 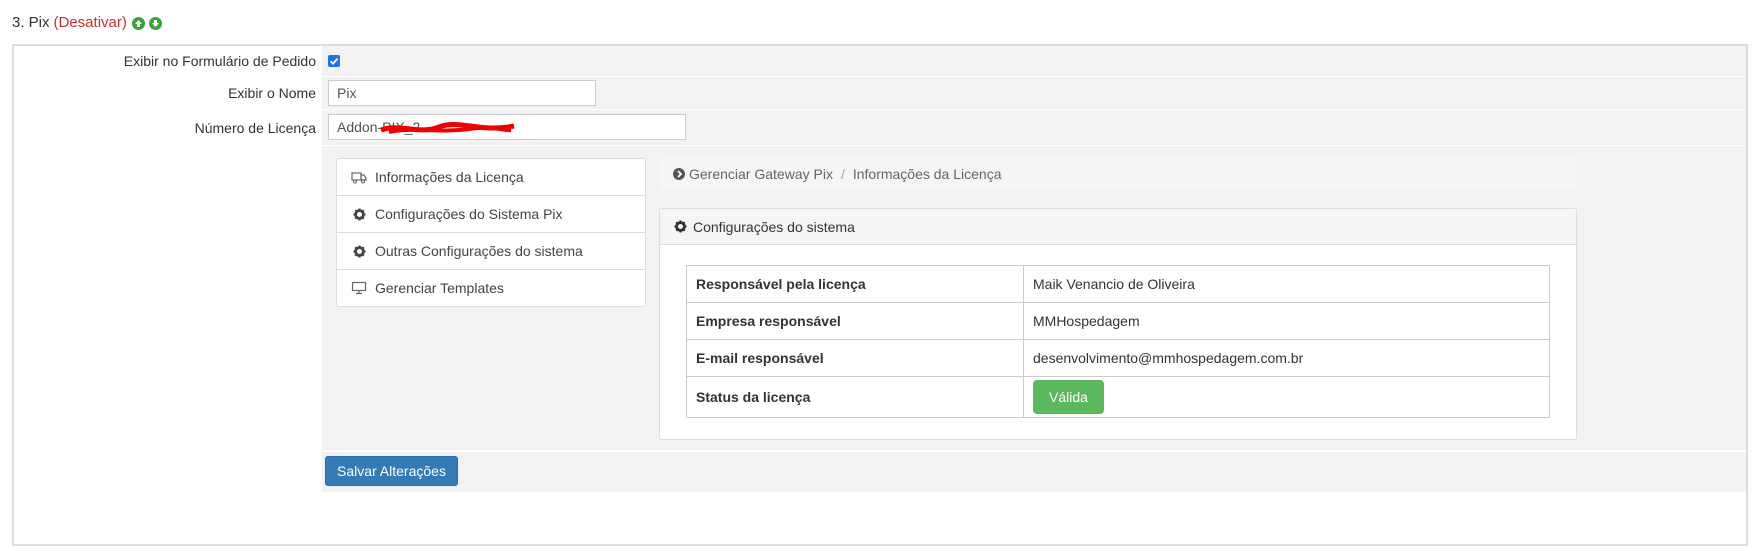 What do you see at coordinates (255, 128) in the screenshot?
I see `license-number-label: Número de Licença` at bounding box center [255, 128].